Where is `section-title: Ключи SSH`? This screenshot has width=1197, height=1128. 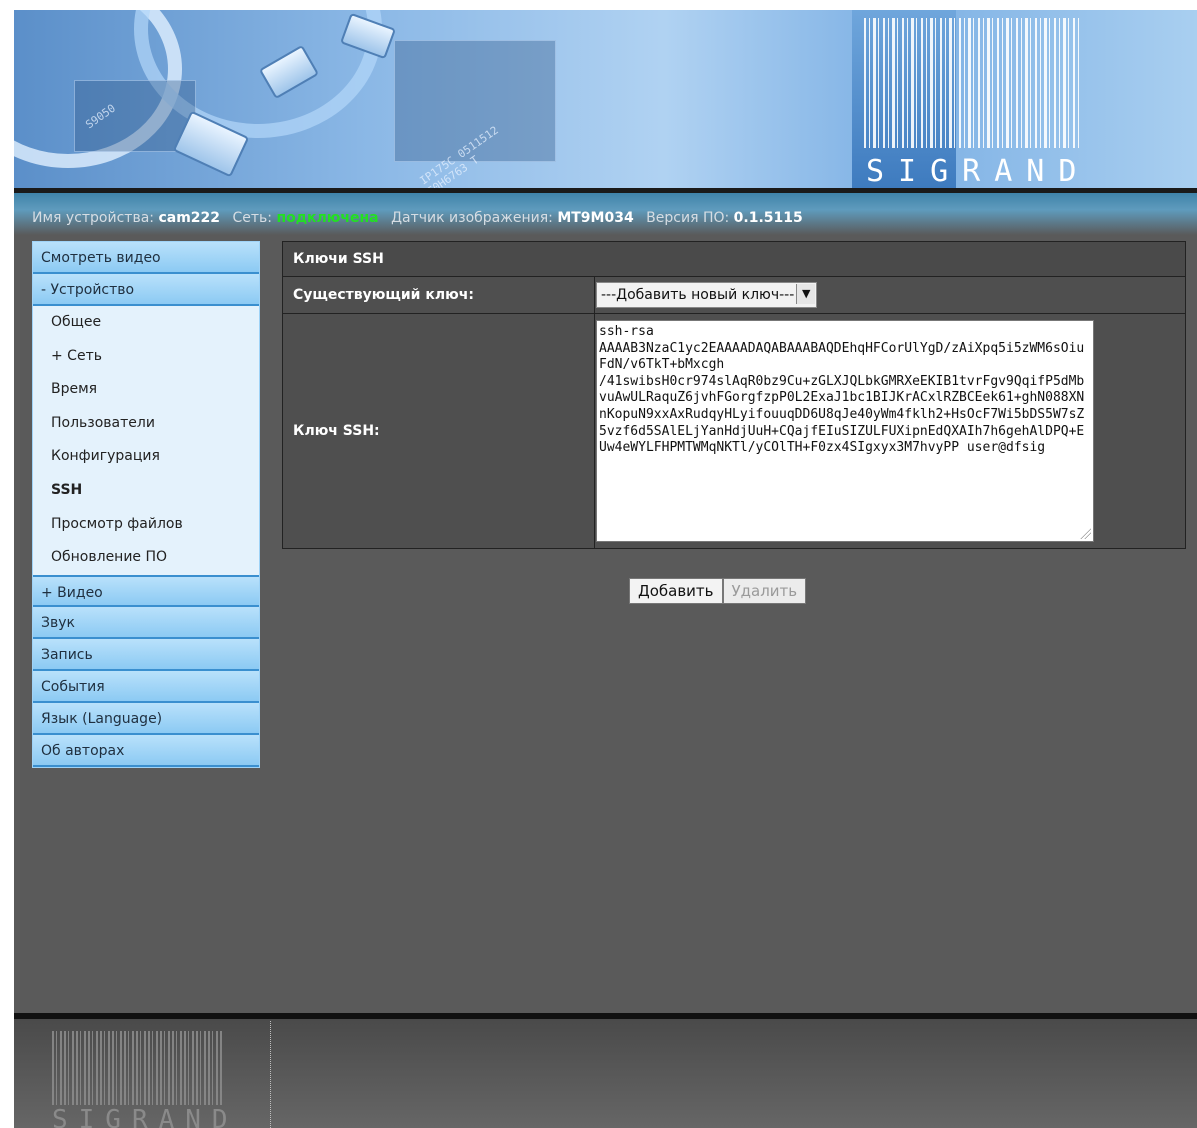 section-title: Ключи SSH is located at coordinates (734, 259).